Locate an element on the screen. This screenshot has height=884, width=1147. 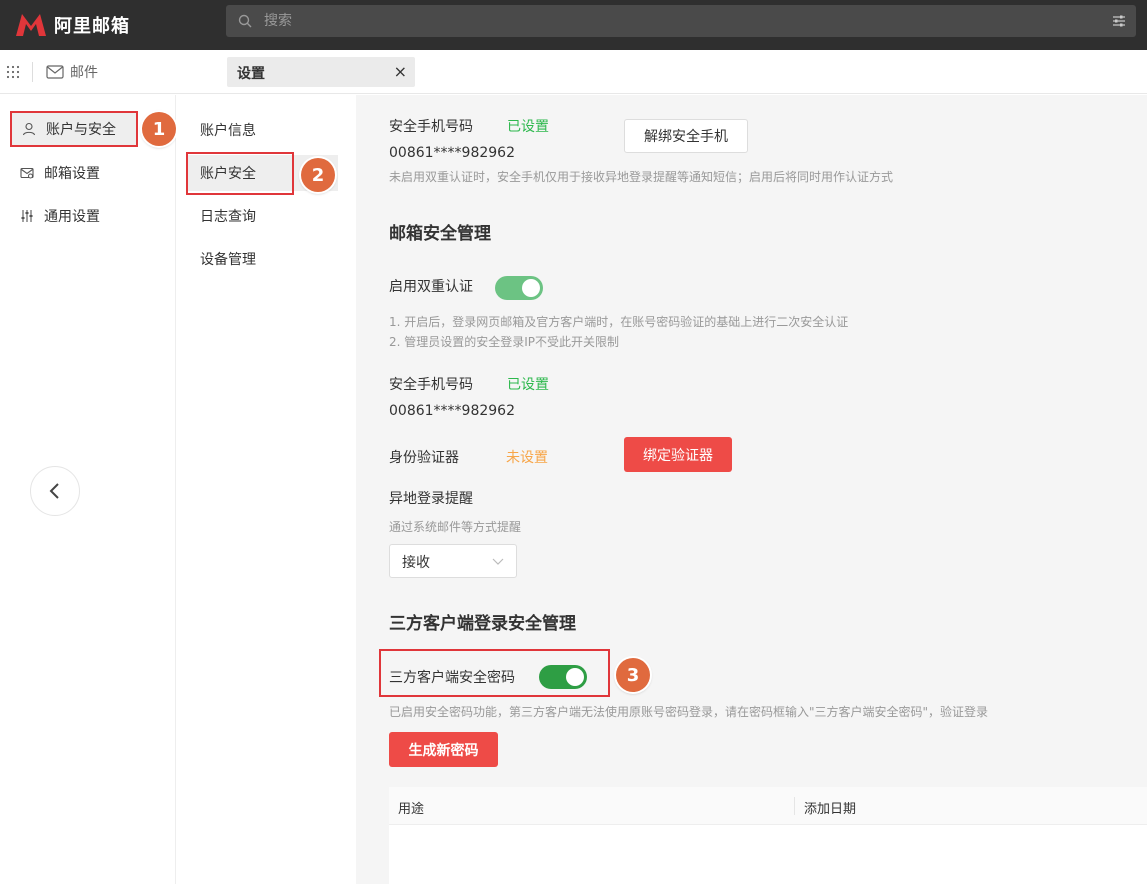
sidebar-item-label: 账户信息 is located at coordinates (228, 131).